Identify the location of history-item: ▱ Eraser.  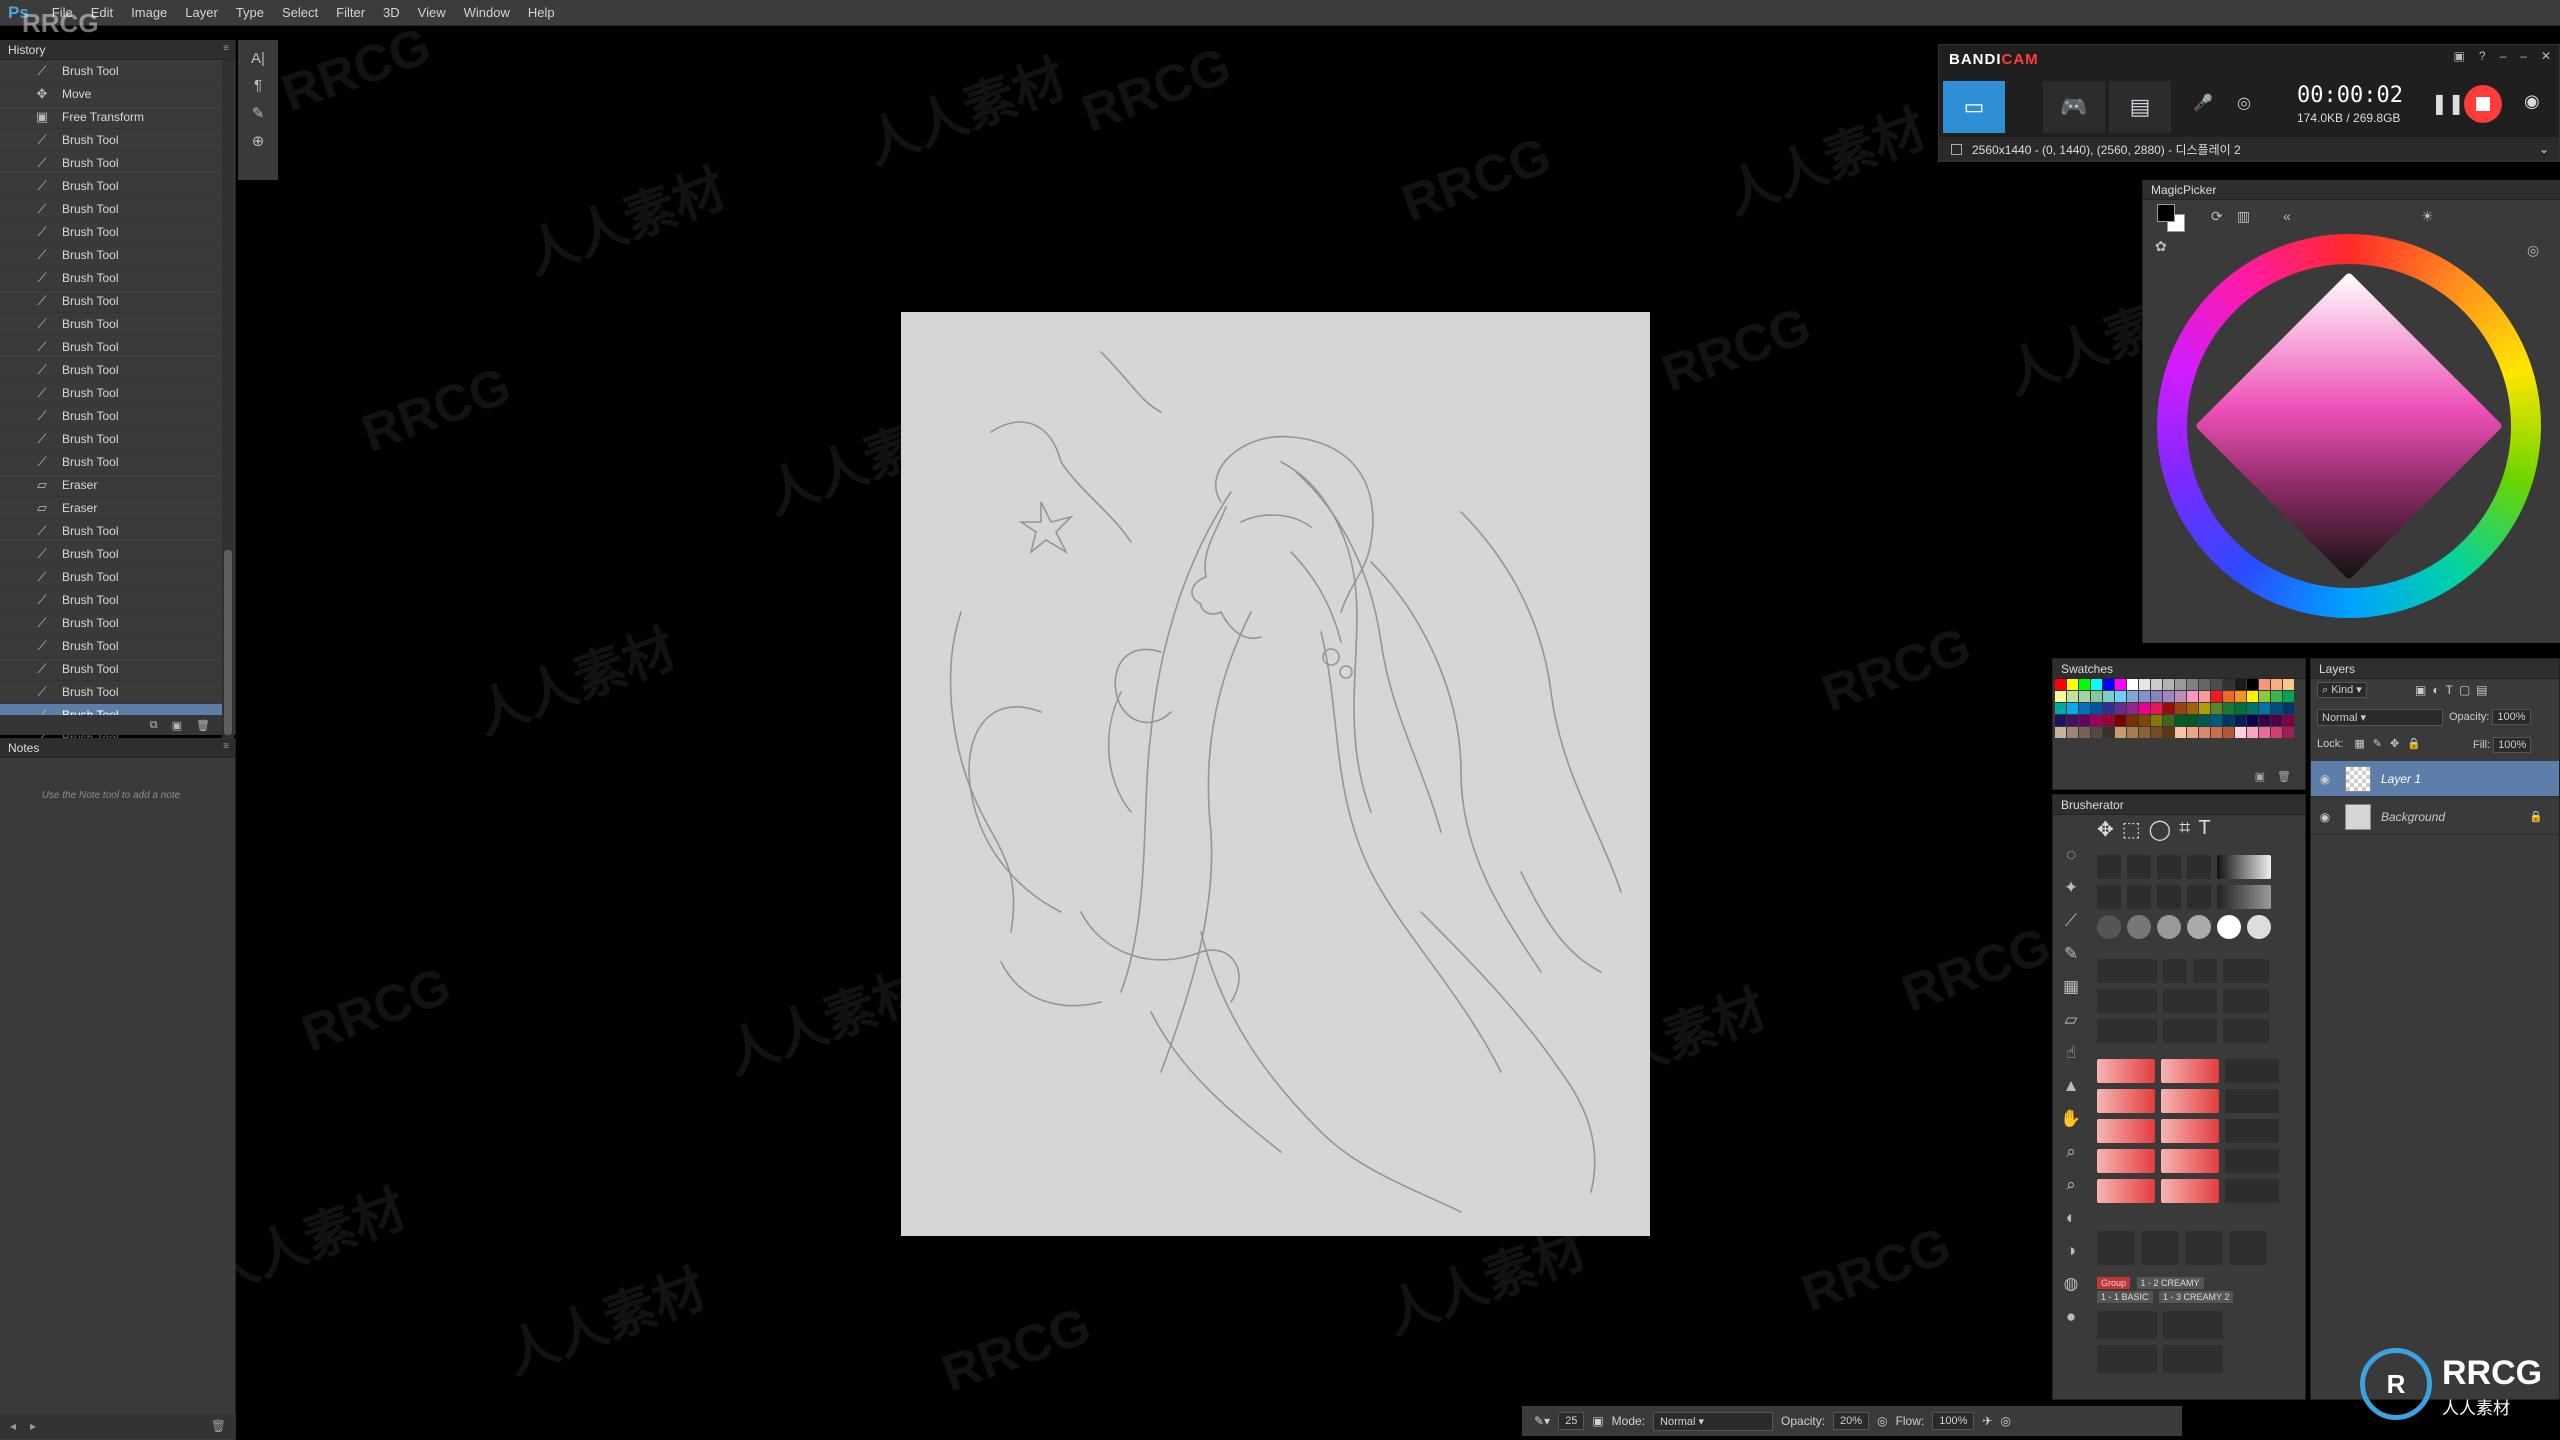
(111, 485).